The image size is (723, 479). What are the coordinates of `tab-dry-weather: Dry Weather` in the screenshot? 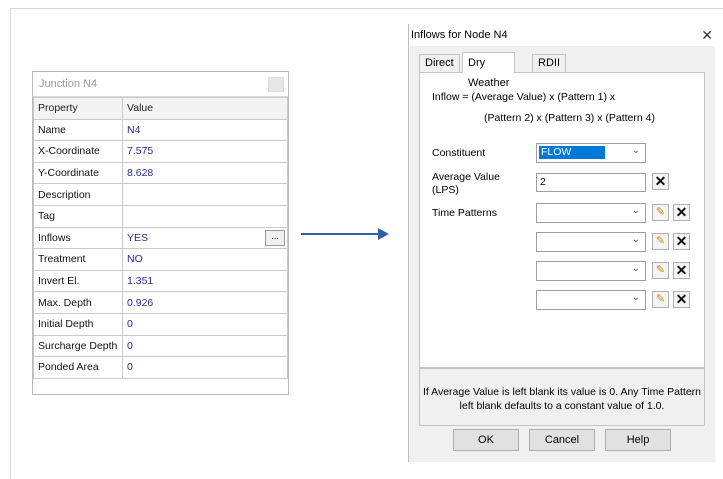 It's located at (489, 70).